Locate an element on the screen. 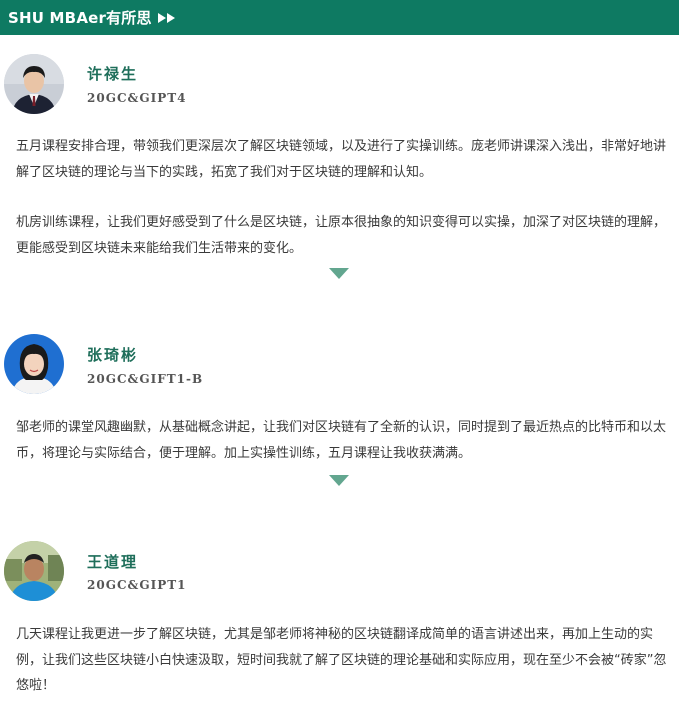  avatar-man-blue-shirt-photo-icon is located at coordinates (34, 571).